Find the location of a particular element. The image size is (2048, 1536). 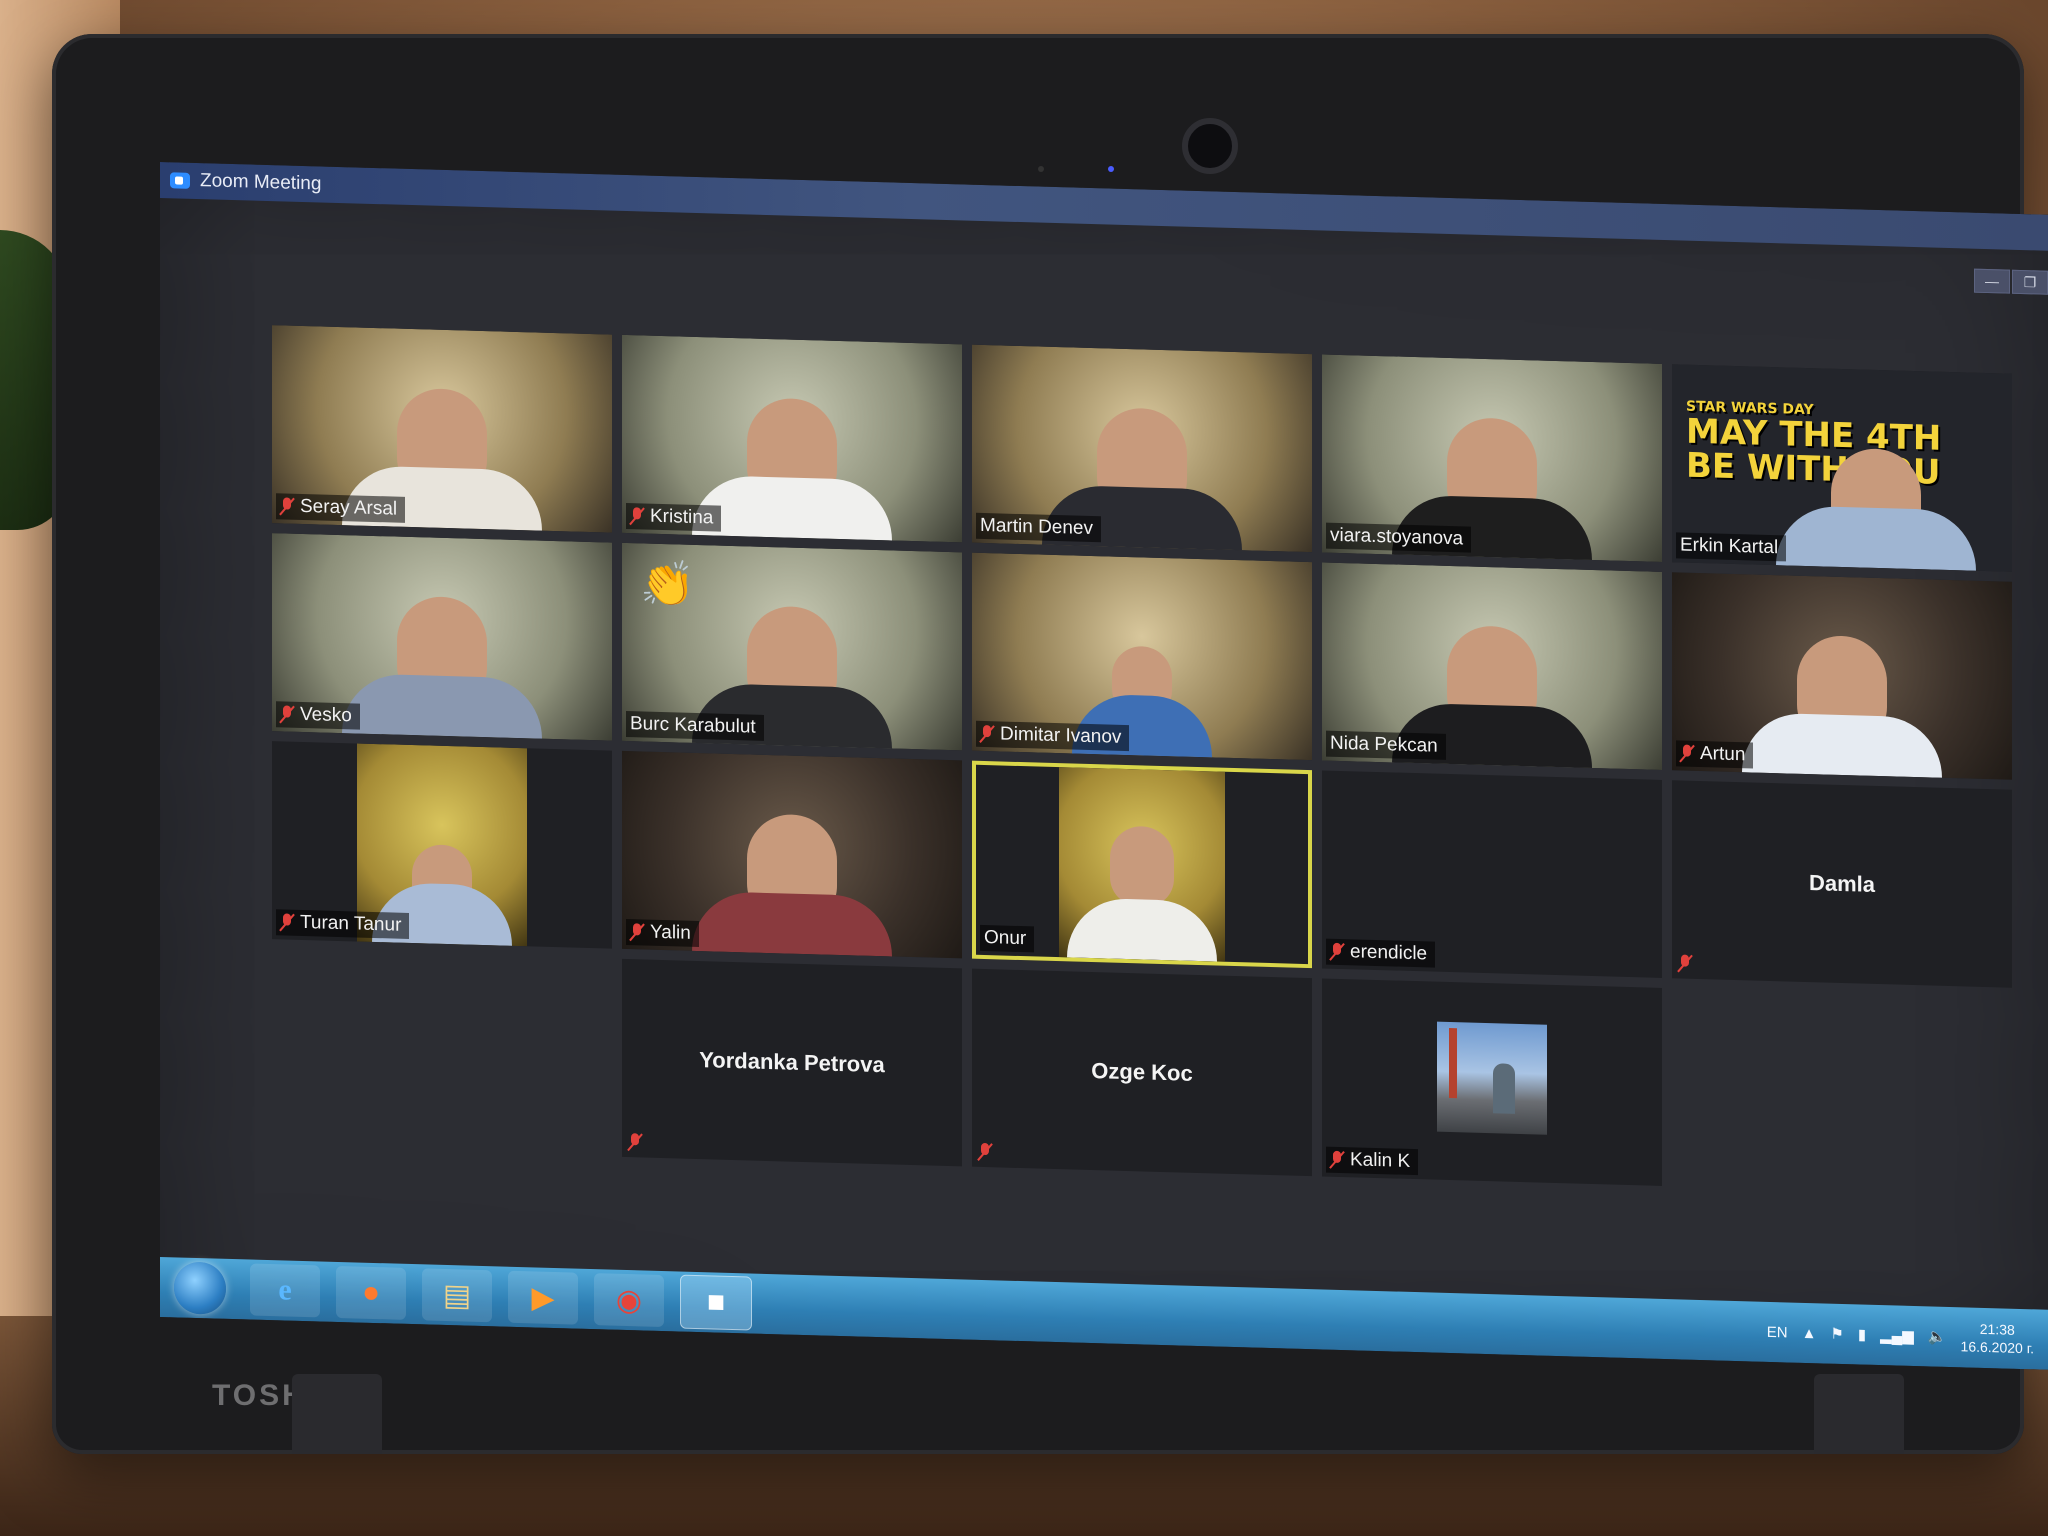

video-feed is located at coordinates (1142, 864).